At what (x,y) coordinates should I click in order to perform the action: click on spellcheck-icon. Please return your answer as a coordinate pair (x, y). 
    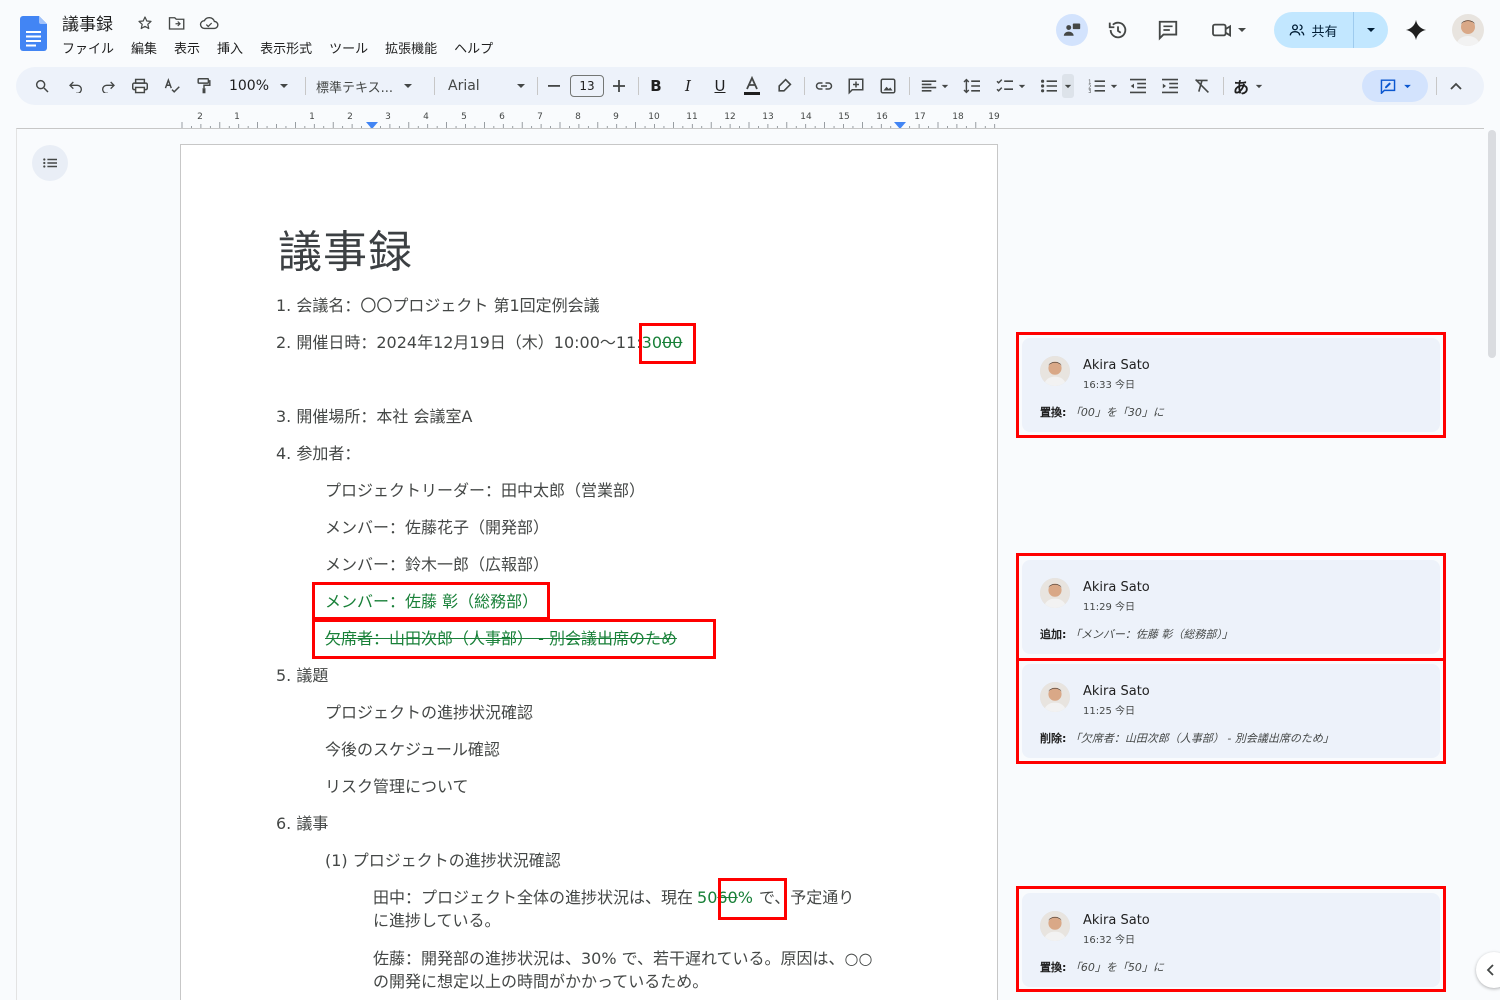
    Looking at the image, I should click on (172, 86).